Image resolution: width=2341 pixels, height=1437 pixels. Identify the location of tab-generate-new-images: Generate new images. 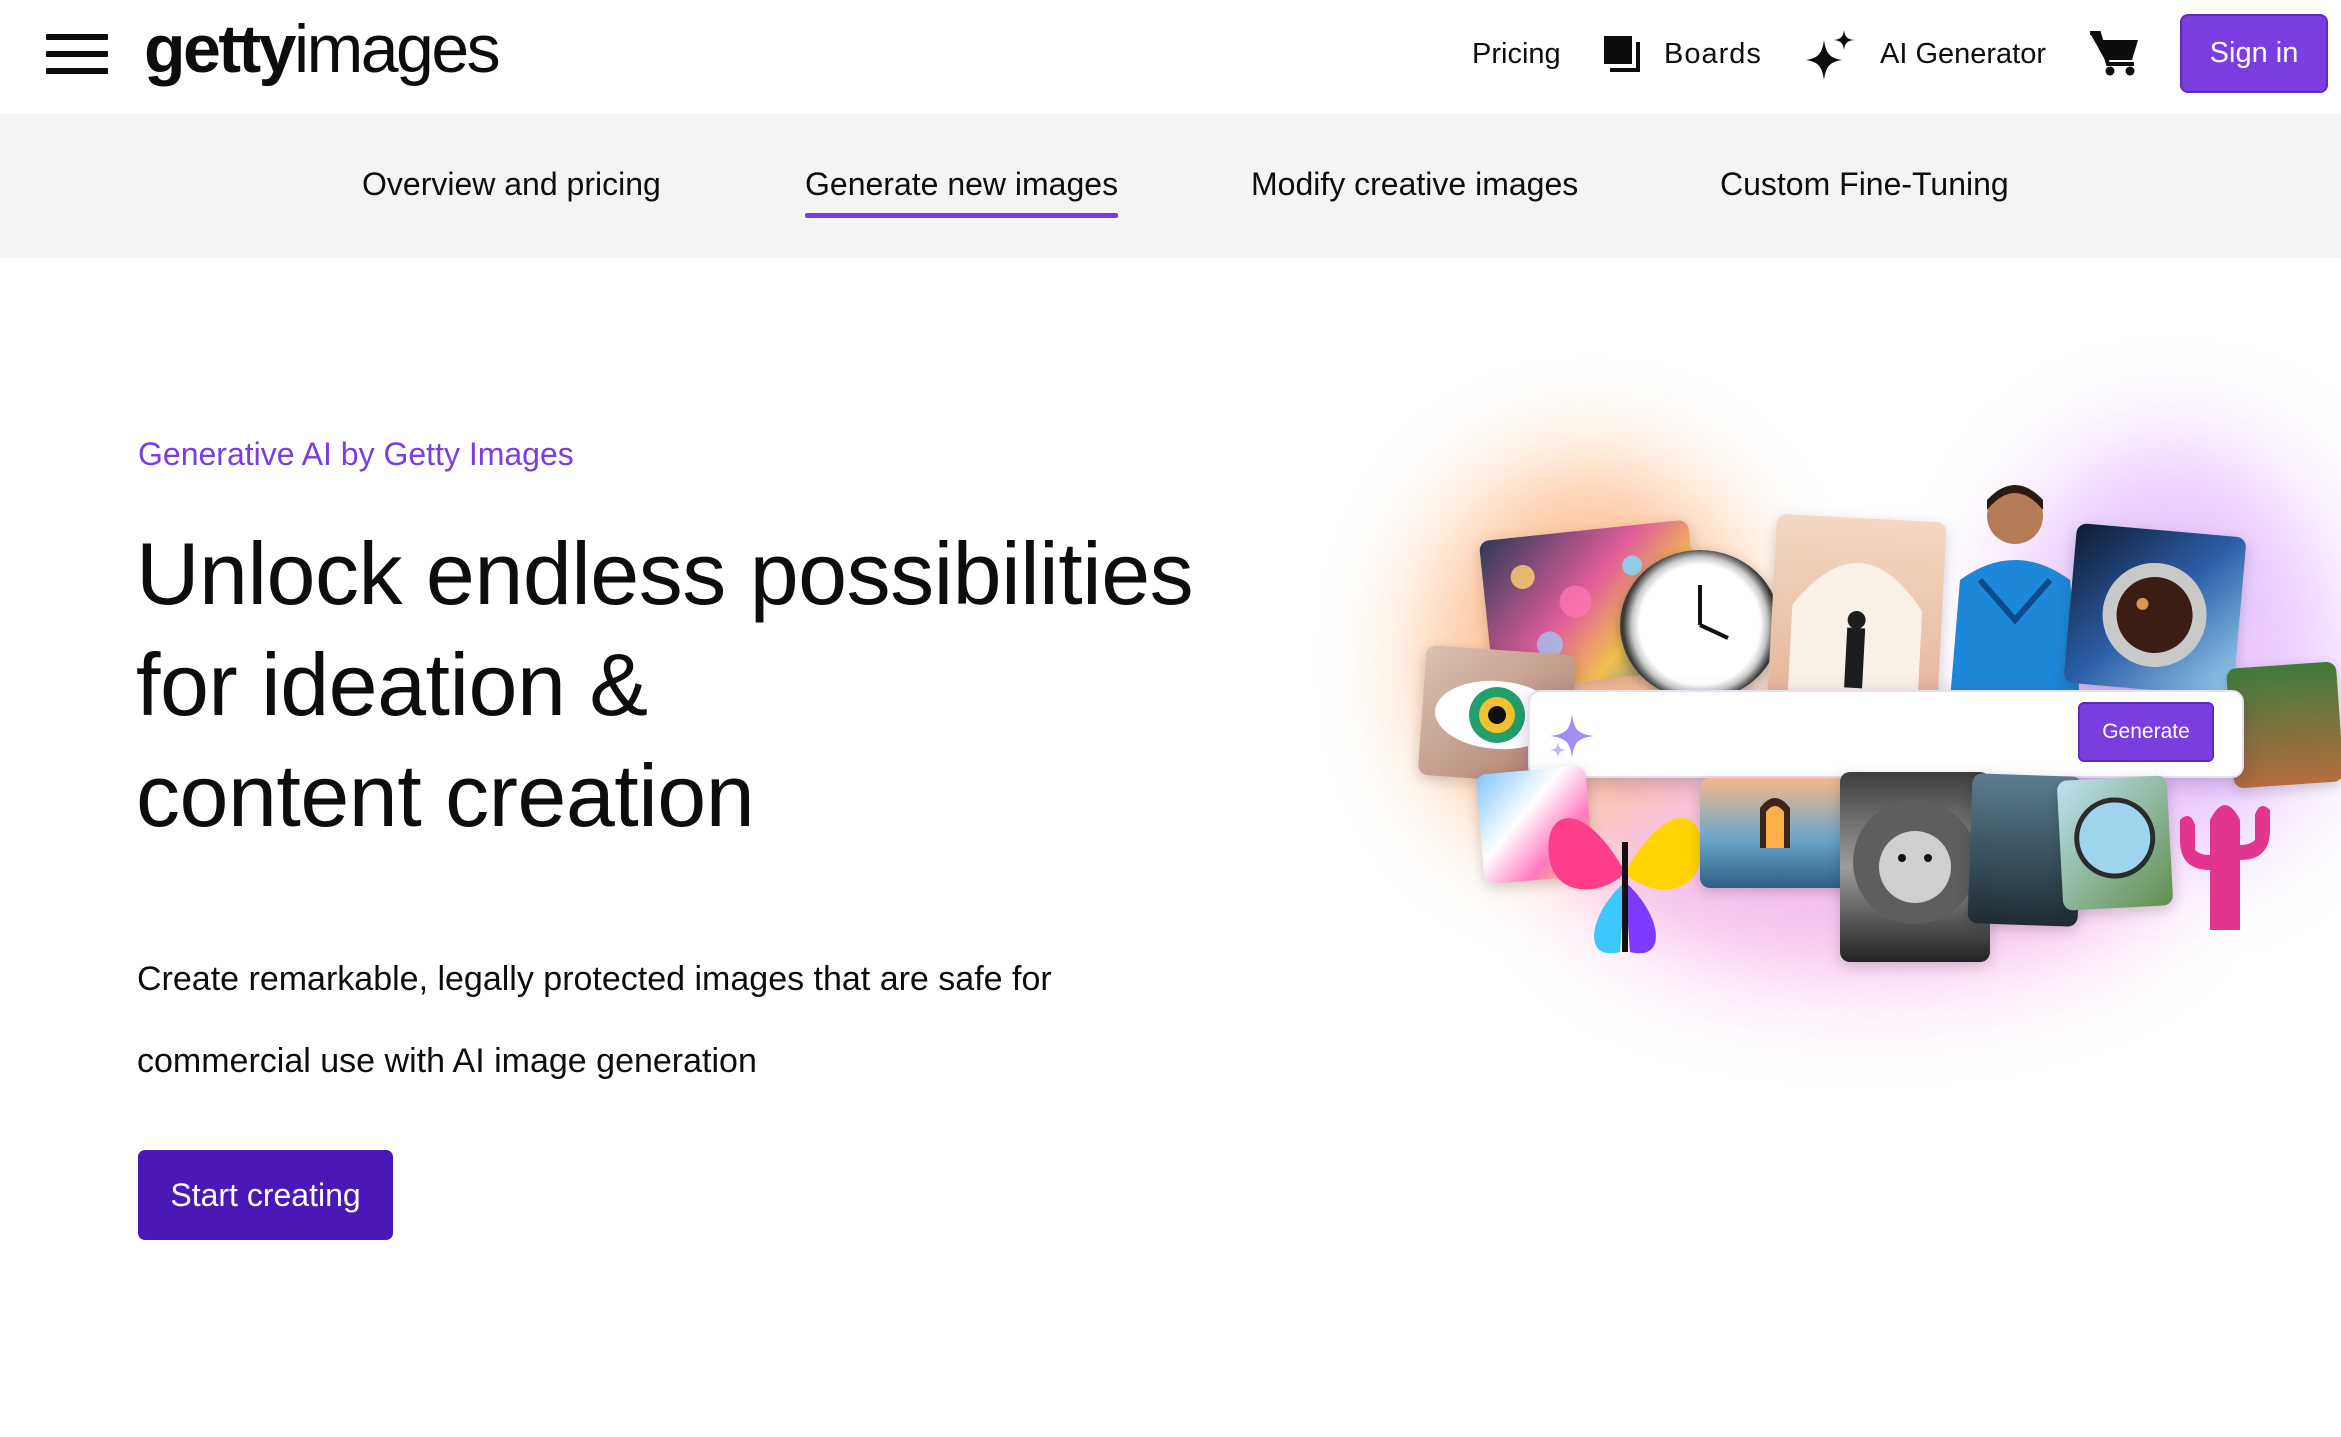
(962, 190).